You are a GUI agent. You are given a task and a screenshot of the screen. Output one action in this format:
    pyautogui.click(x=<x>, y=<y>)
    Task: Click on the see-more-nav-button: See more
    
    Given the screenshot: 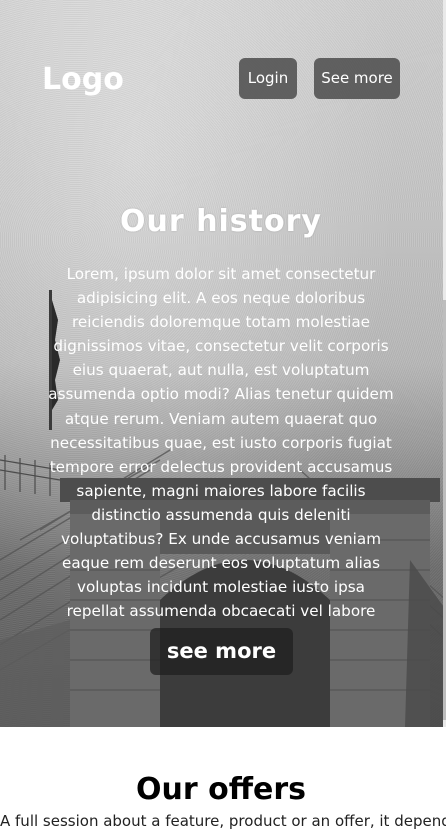 What is the action you would take?
    pyautogui.click(x=357, y=78)
    